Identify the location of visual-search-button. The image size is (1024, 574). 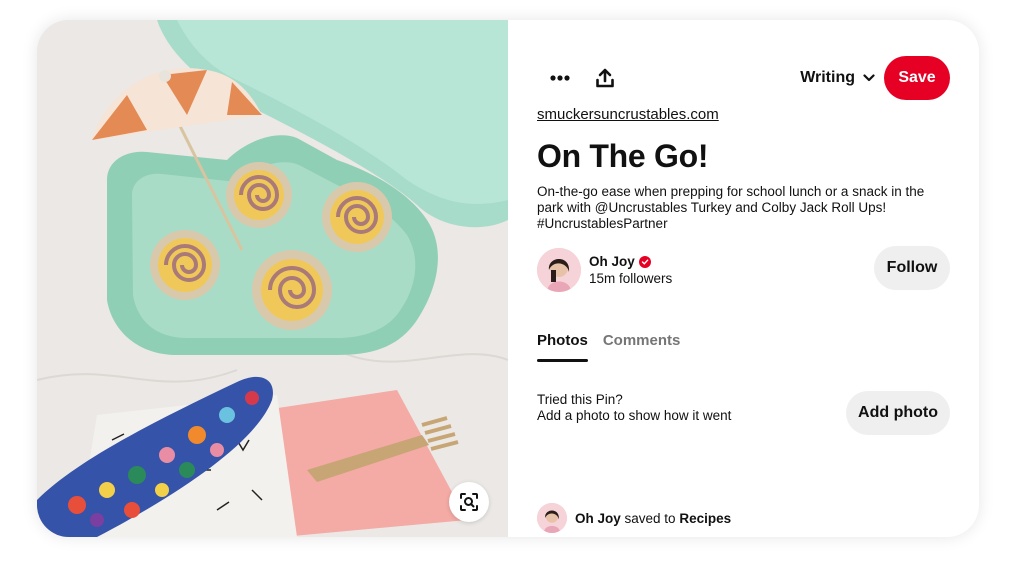
(469, 502).